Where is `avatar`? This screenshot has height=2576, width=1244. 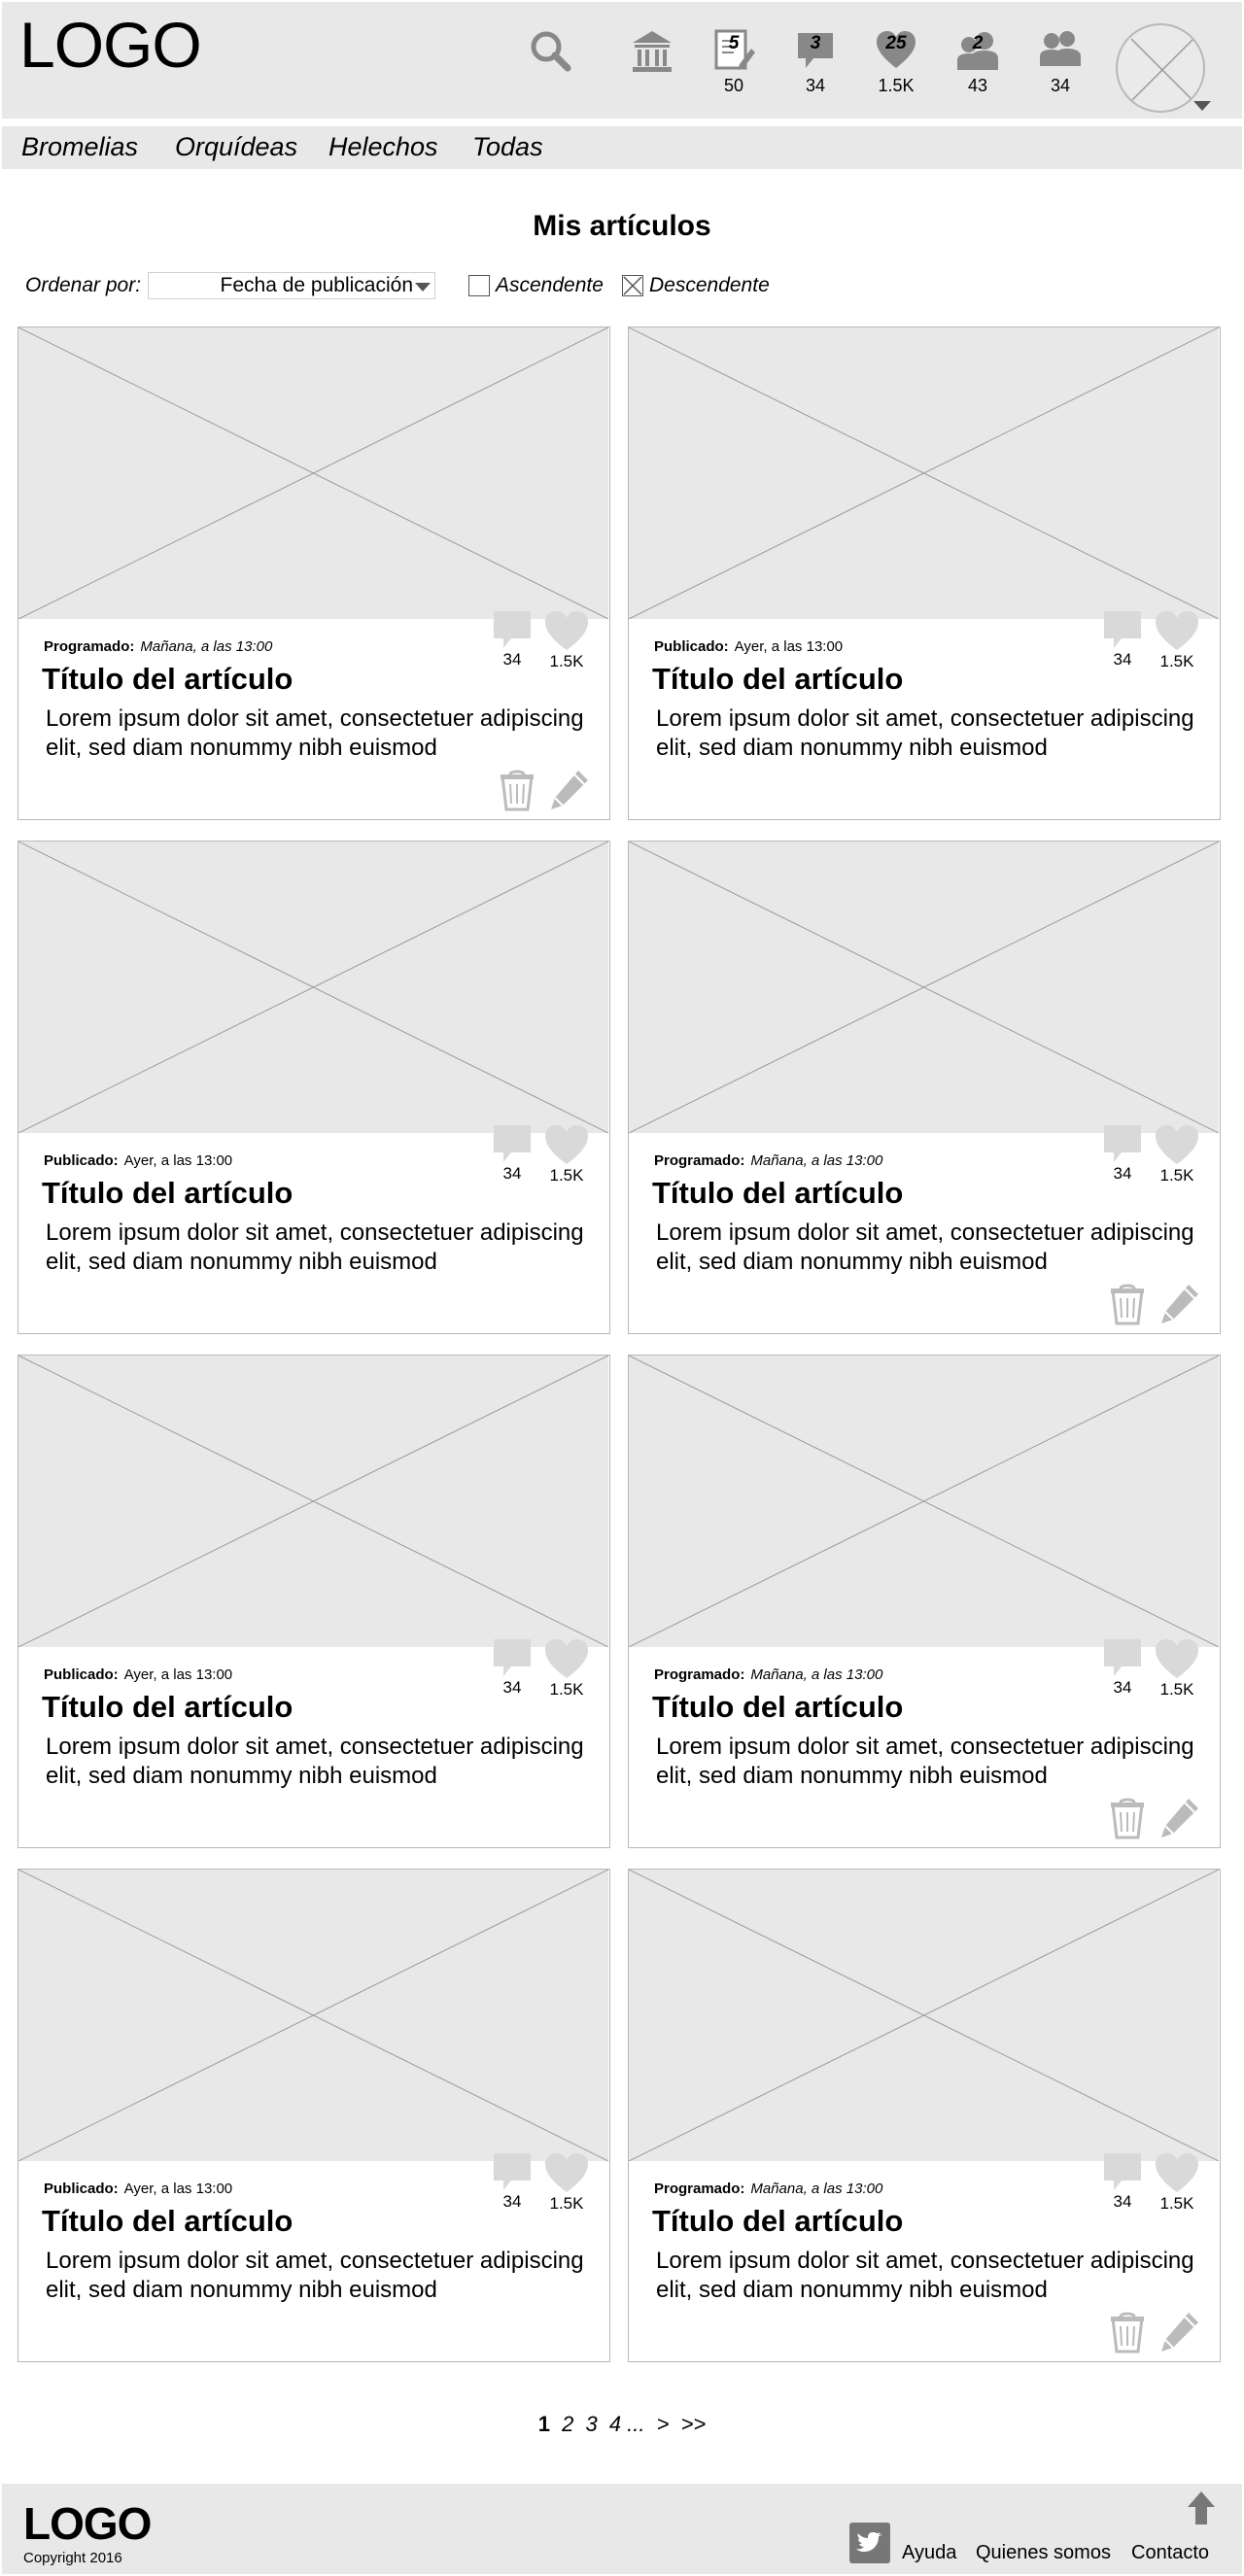 avatar is located at coordinates (1160, 68).